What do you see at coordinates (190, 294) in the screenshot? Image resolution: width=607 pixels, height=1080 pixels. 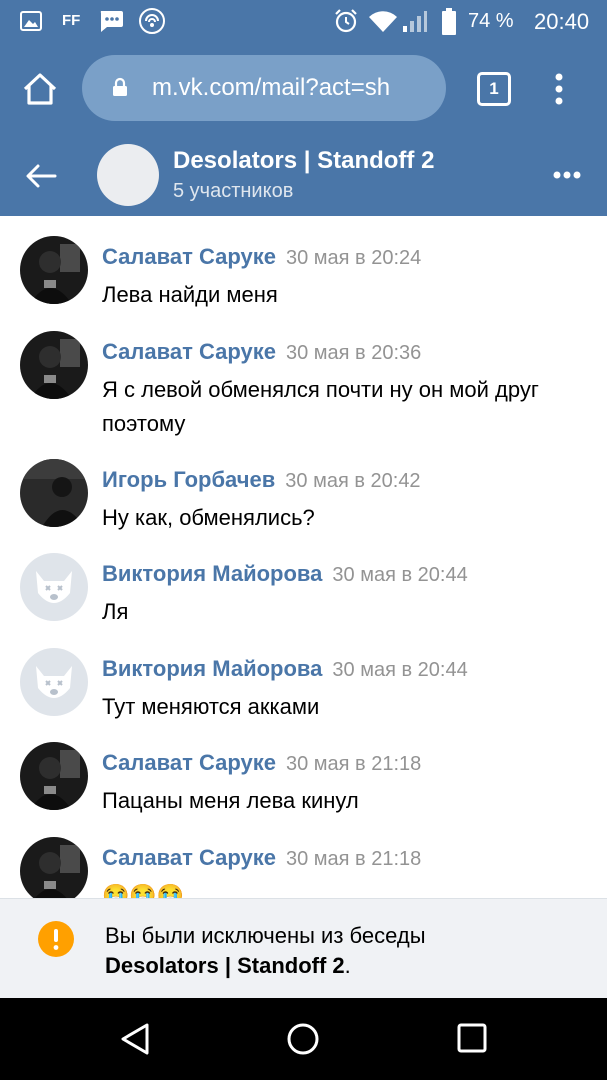 I see `message-text: Лева найди меня` at bounding box center [190, 294].